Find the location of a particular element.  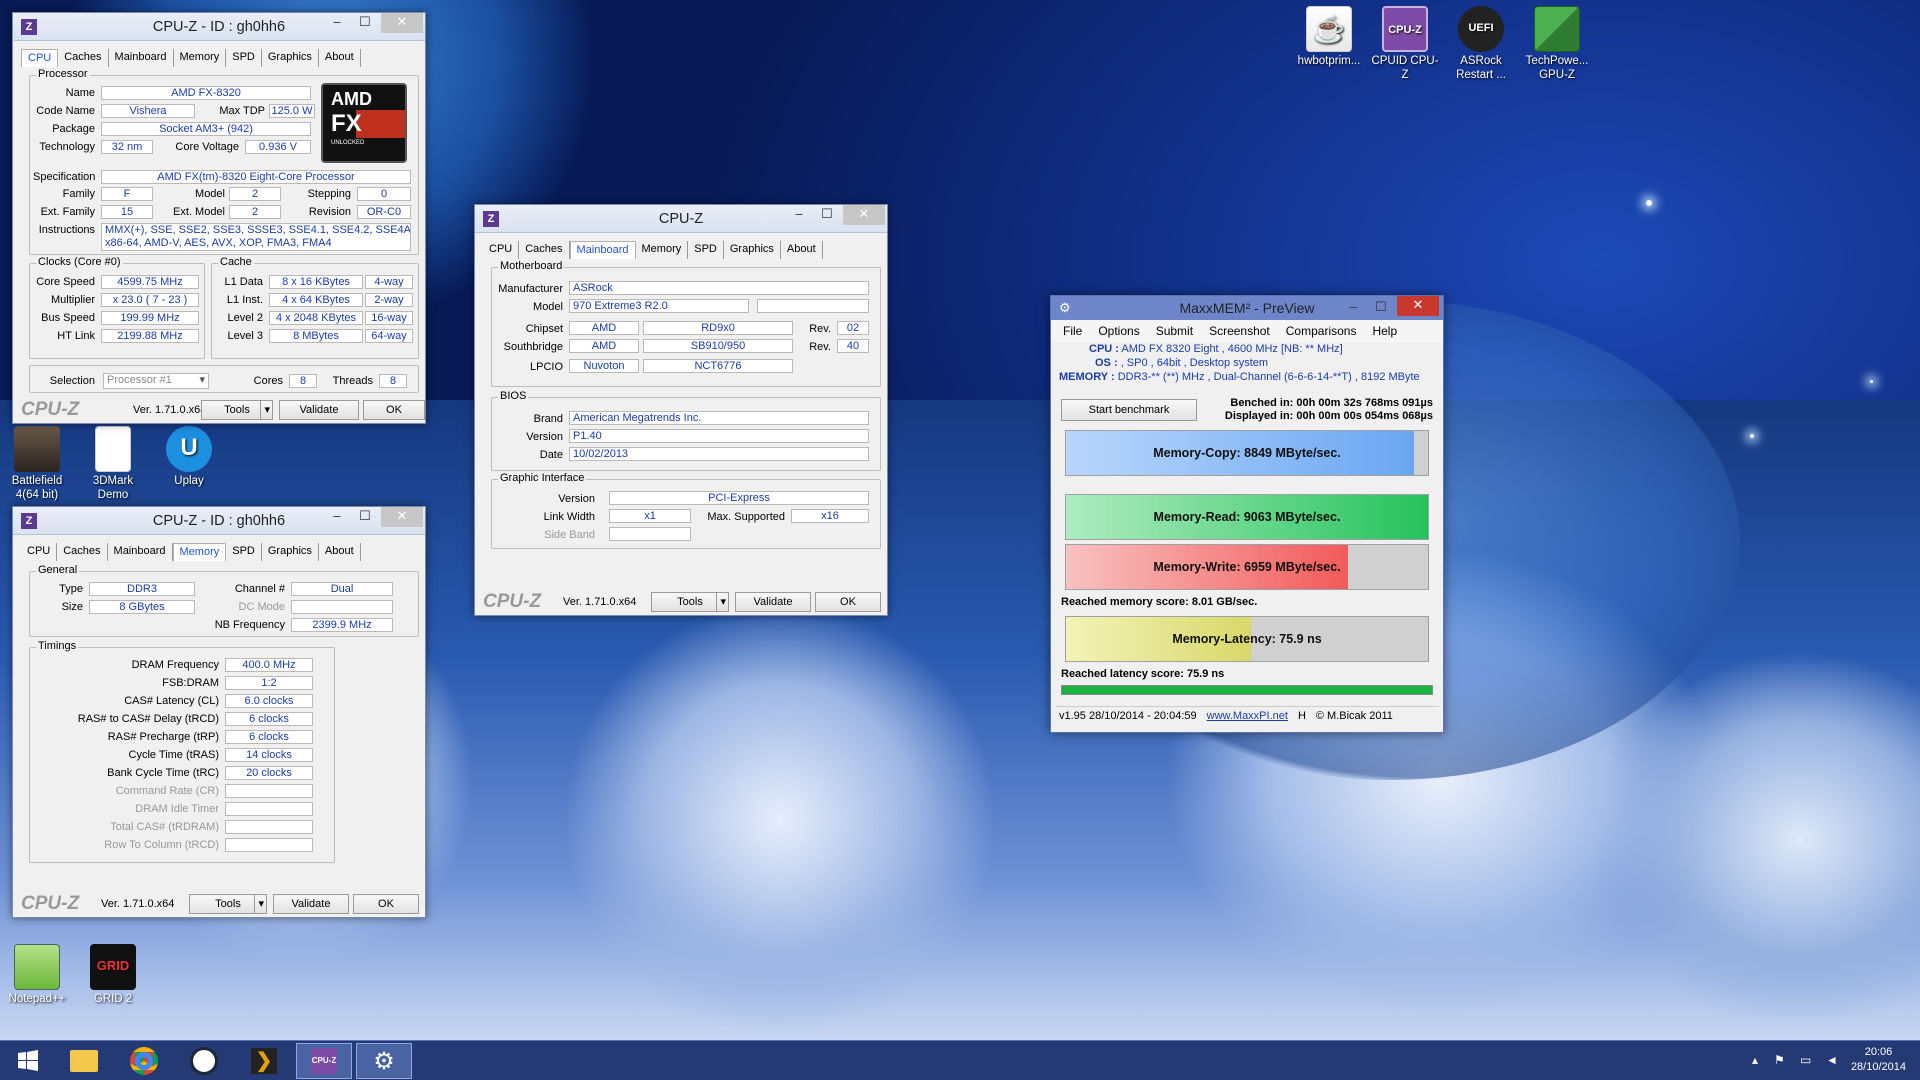

level-2-label: Level 2 is located at coordinates (245, 318).